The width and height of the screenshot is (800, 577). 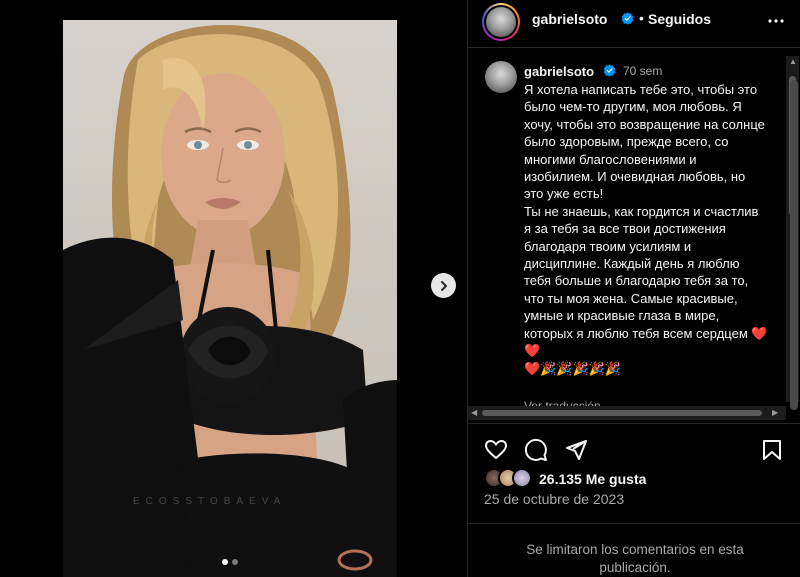 What do you see at coordinates (536, 450) in the screenshot?
I see `comment-icon` at bounding box center [536, 450].